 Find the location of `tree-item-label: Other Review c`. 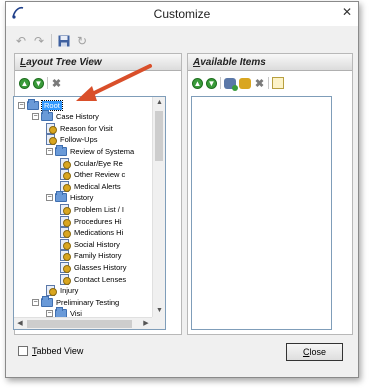

tree-item-label: Other Review c is located at coordinates (100, 175).